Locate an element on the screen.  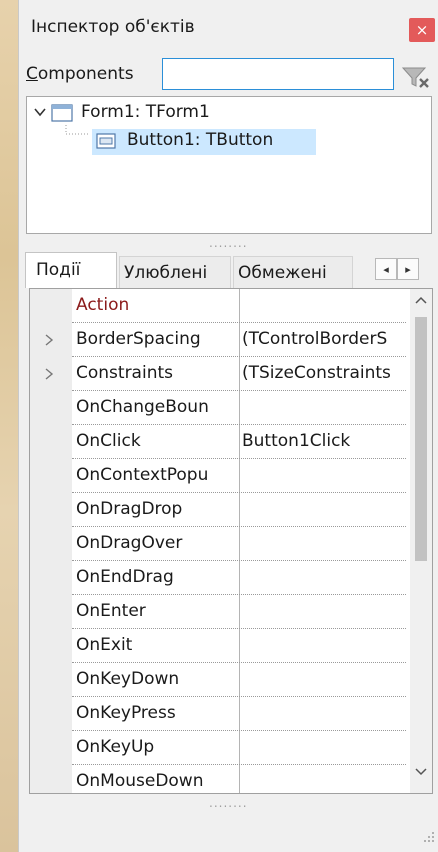
property-row: OnDragDrop is located at coordinates (218, 510).